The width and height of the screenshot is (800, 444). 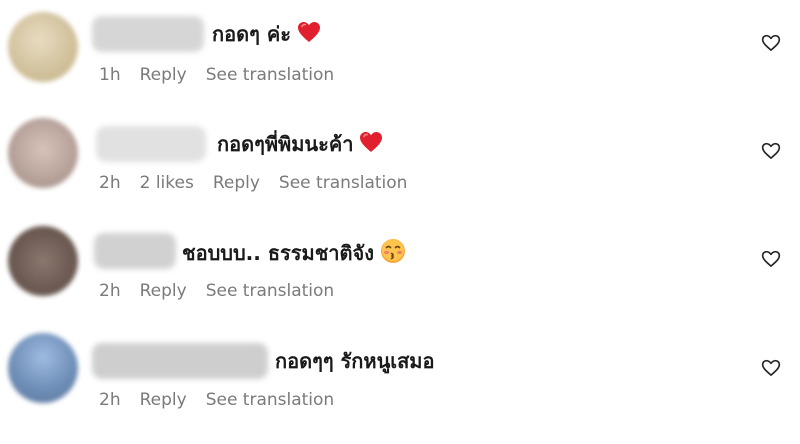 I want to click on comment-text-row: ชอบบบ.. ธรรมชาติจัง, so click(x=294, y=254).